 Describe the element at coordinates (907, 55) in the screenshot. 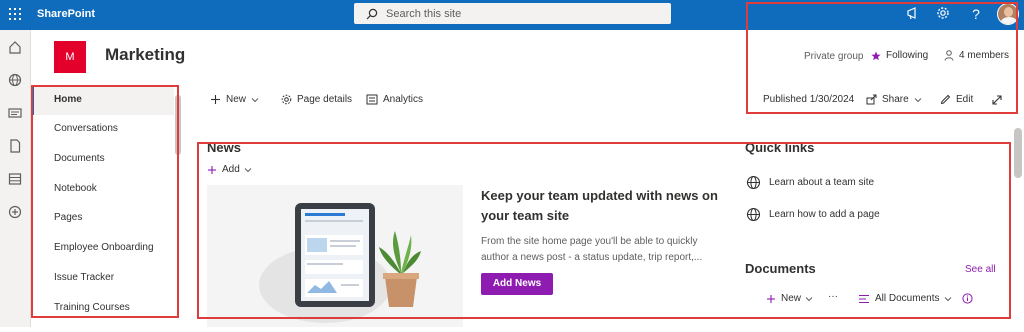

I see `following-label: Following` at that location.